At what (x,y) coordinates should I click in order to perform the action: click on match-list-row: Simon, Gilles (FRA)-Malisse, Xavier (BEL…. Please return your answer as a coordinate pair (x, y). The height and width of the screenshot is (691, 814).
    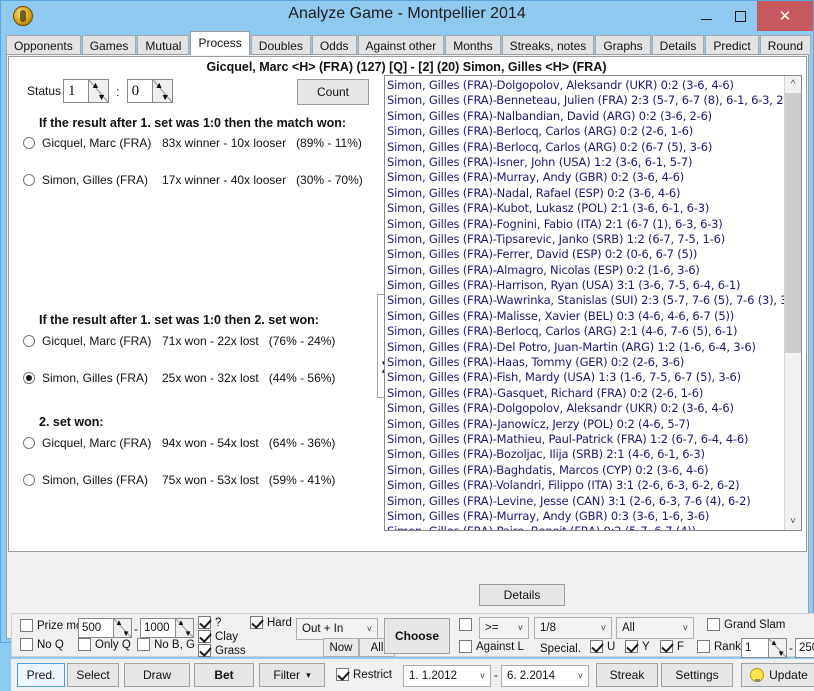
    Looking at the image, I should click on (585, 316).